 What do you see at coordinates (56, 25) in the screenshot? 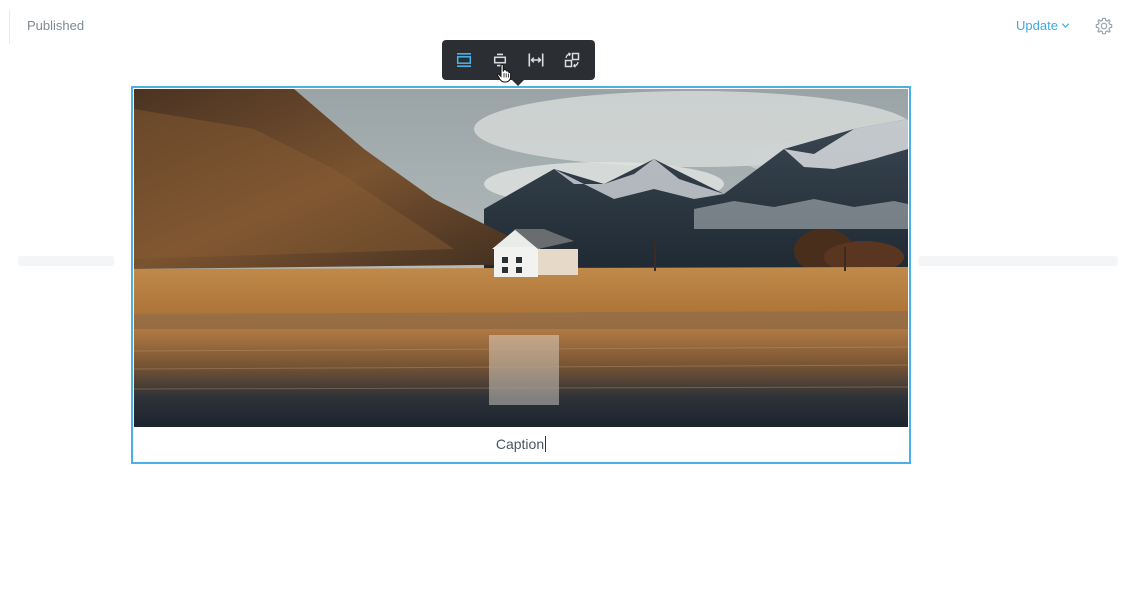
I see `post-status: Published` at bounding box center [56, 25].